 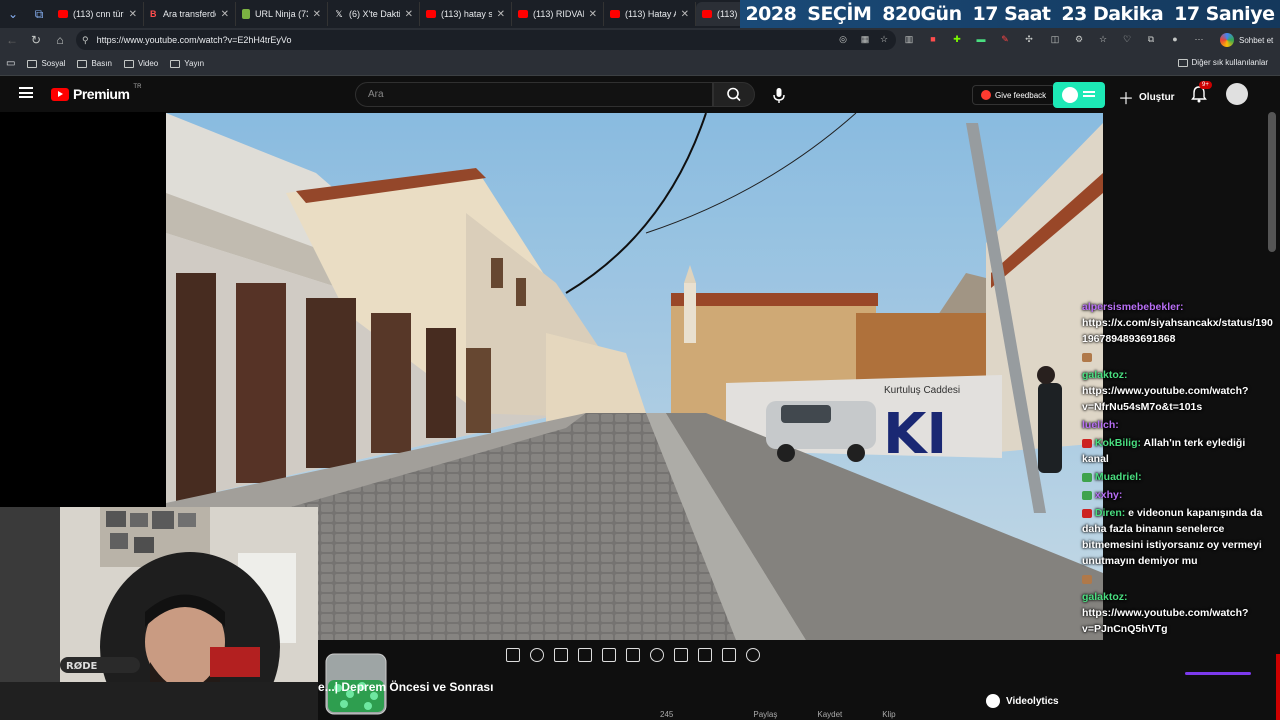 What do you see at coordinates (843, 39) in the screenshot?
I see `share-icon: ◎` at bounding box center [843, 39].